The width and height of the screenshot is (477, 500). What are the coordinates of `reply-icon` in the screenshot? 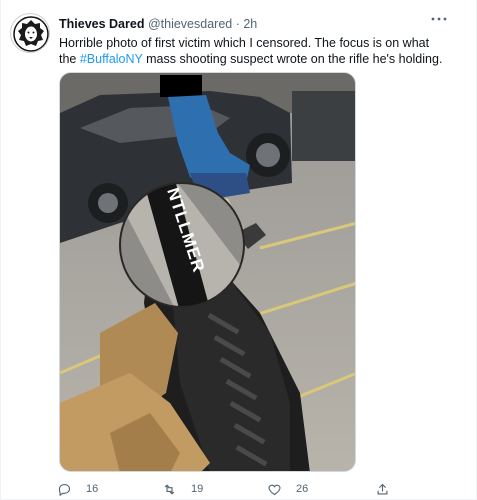 It's located at (64, 489).